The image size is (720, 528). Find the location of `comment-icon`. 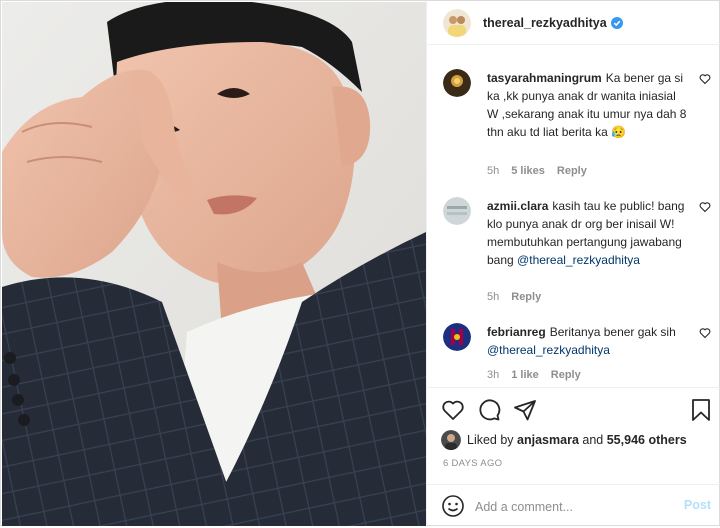

comment-icon is located at coordinates (489, 410).